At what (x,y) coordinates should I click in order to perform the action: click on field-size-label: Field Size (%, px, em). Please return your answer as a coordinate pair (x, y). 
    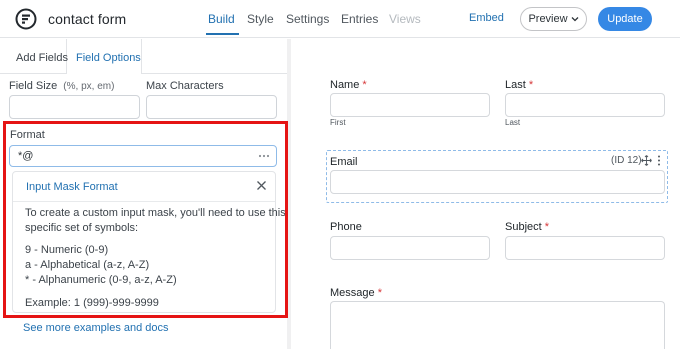
    Looking at the image, I should click on (61, 86).